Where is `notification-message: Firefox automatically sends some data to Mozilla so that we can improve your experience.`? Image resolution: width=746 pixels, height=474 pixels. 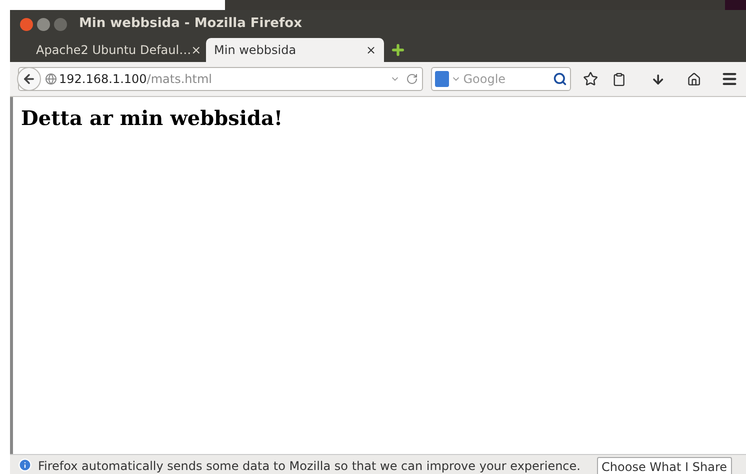
notification-message: Firefox automatically sends some data to Mozilla so that we can improve your experience. is located at coordinates (309, 466).